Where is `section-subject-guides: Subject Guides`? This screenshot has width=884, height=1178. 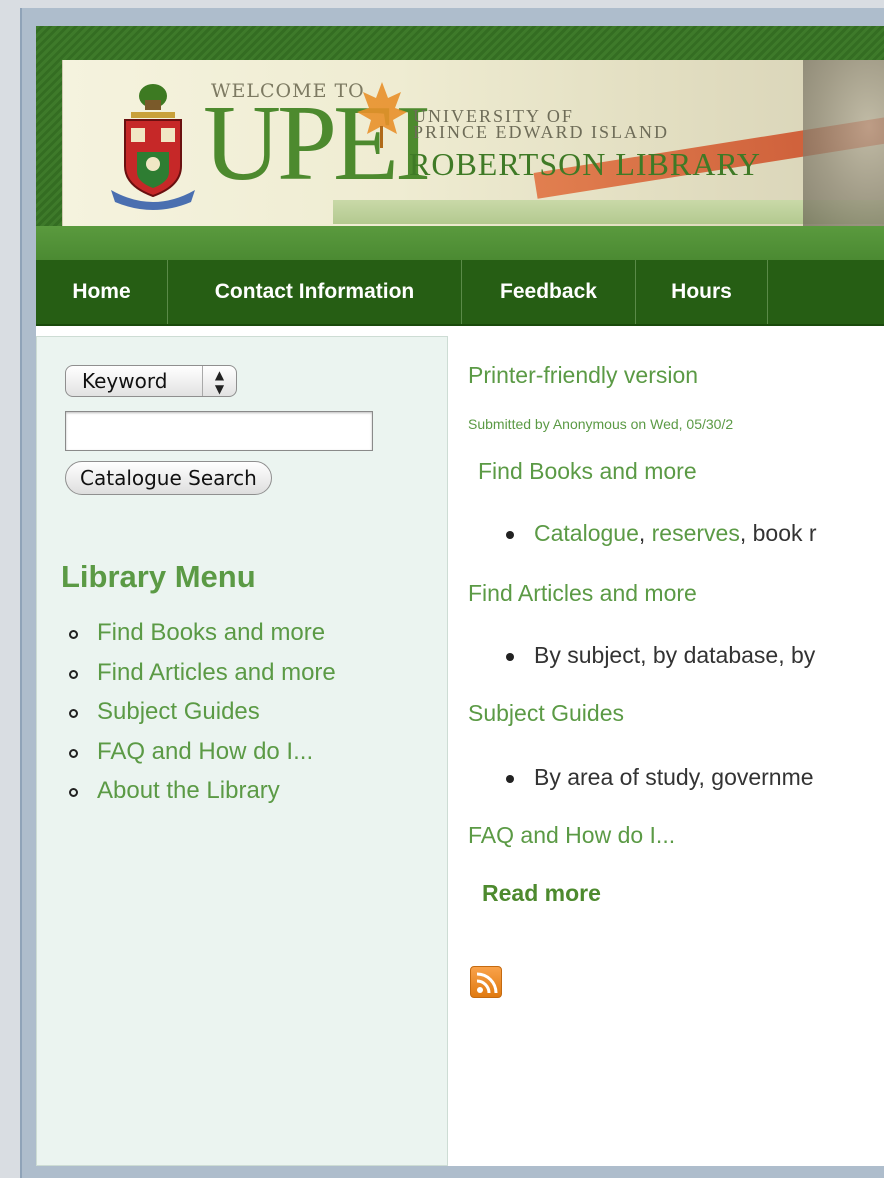 section-subject-guides: Subject Guides is located at coordinates (546, 713).